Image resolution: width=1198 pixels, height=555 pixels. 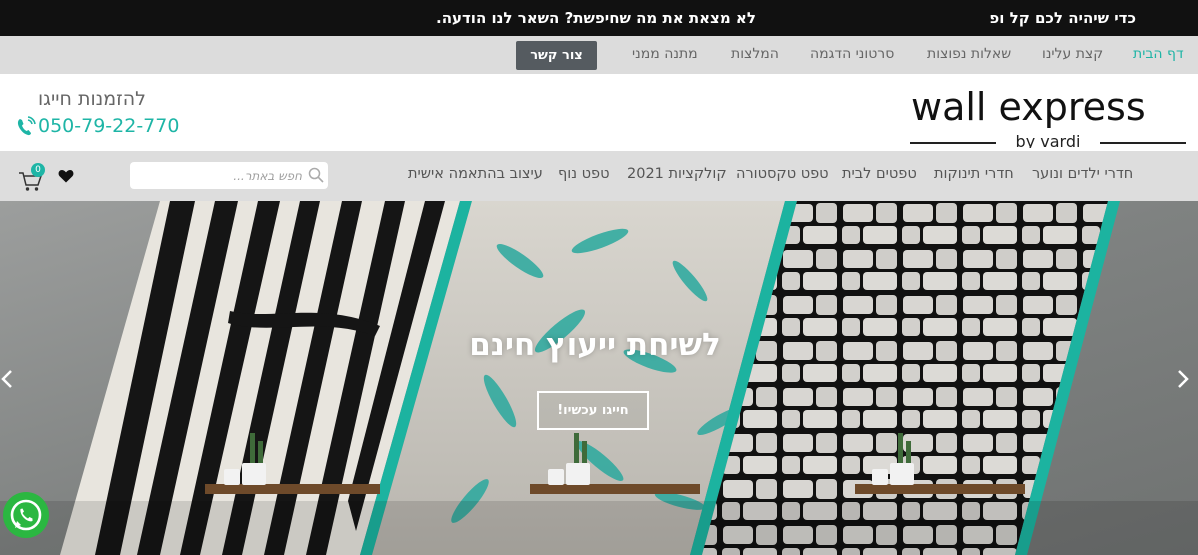 What do you see at coordinates (219, 175) in the screenshot?
I see `search-input` at bounding box center [219, 175].